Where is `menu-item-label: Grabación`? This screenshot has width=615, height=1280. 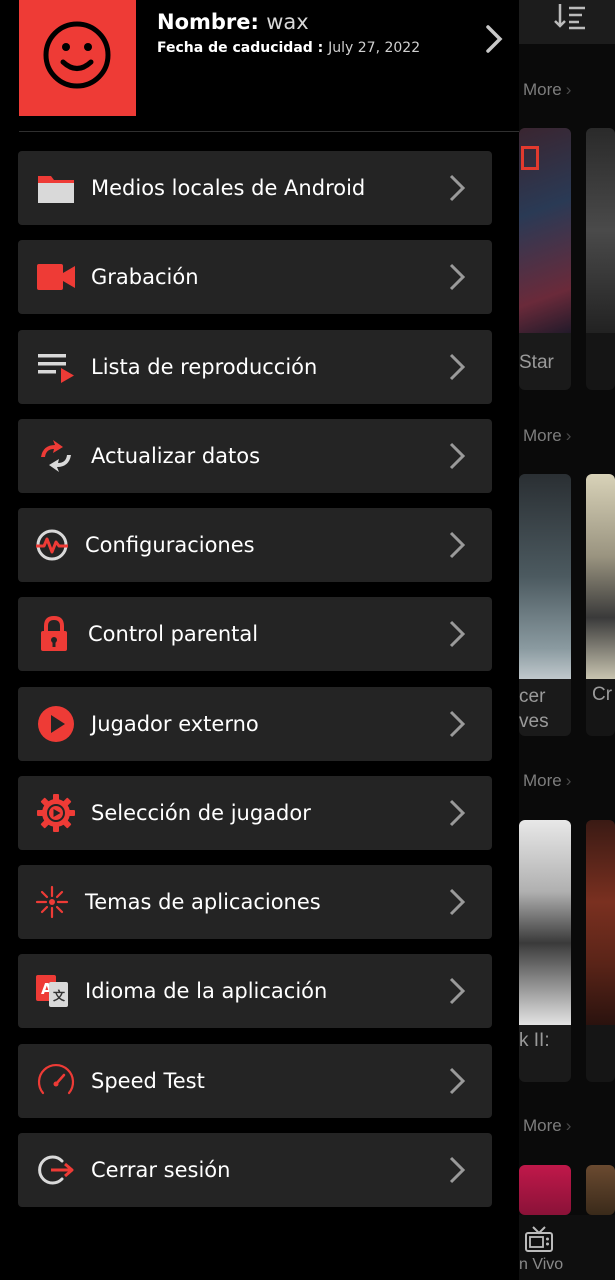
menu-item-label: Grabación is located at coordinates (145, 277).